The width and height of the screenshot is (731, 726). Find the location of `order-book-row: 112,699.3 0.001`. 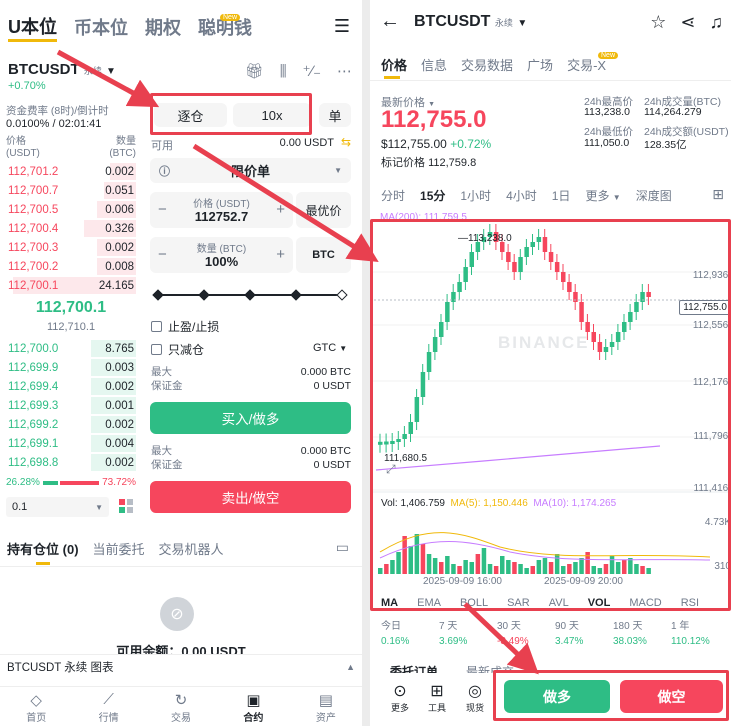

order-book-row: 112,699.3 0.001 is located at coordinates (71, 405).